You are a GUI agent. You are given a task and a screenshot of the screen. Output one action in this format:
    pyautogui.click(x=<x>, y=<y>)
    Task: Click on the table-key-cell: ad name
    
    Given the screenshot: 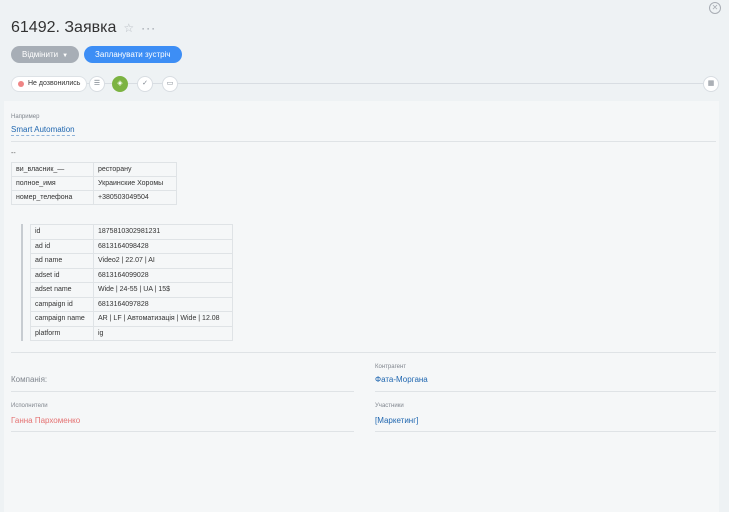 What is the action you would take?
    pyautogui.click(x=62, y=261)
    